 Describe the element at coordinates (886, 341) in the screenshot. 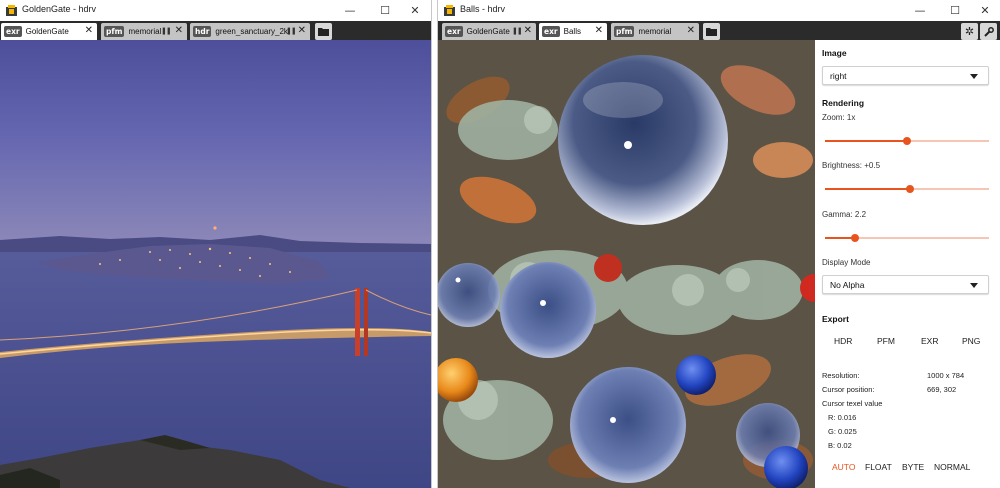

I see `export-pfm-button: PFM` at that location.